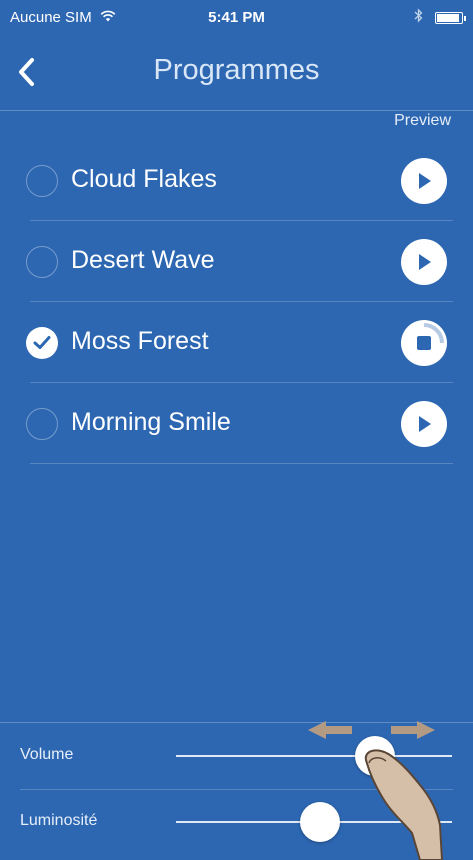  I want to click on status-bar: Aucune SIM 5:41 PM, so click(236, 17).